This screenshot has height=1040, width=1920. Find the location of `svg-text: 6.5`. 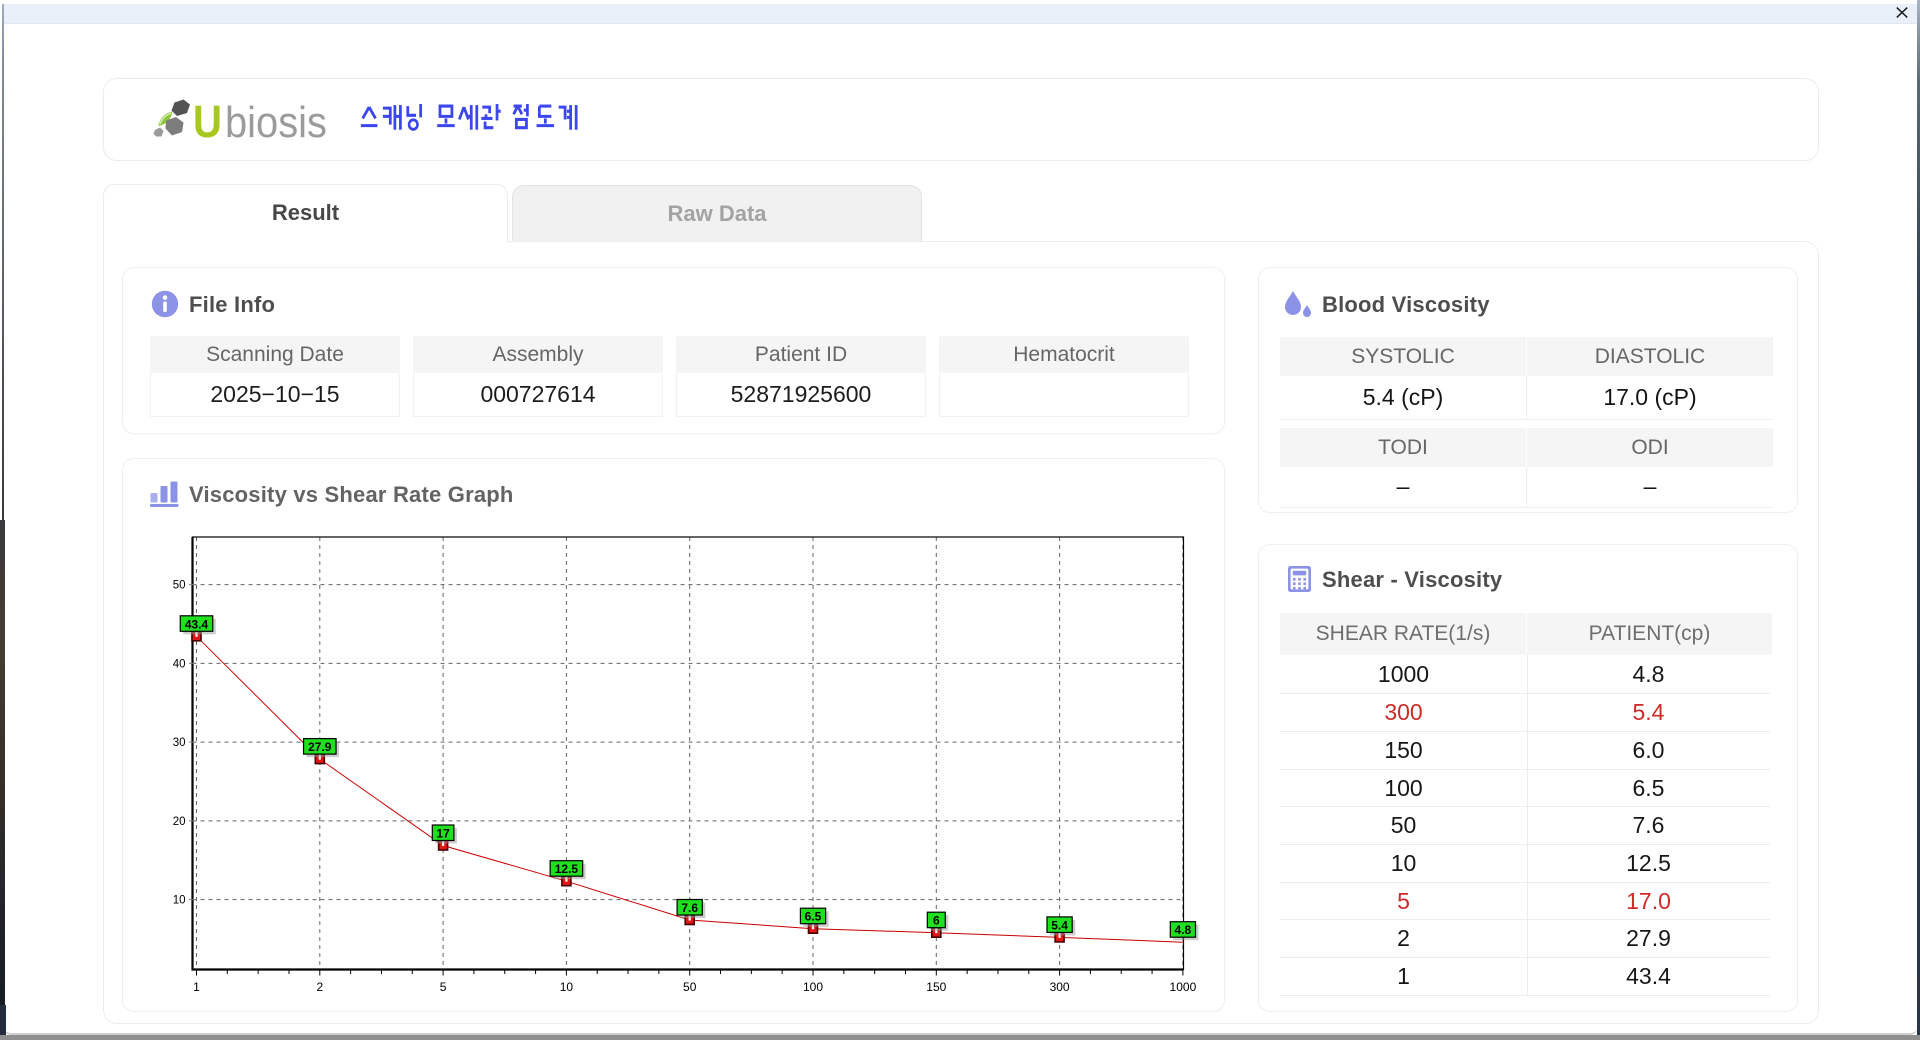

svg-text: 6.5 is located at coordinates (813, 917).